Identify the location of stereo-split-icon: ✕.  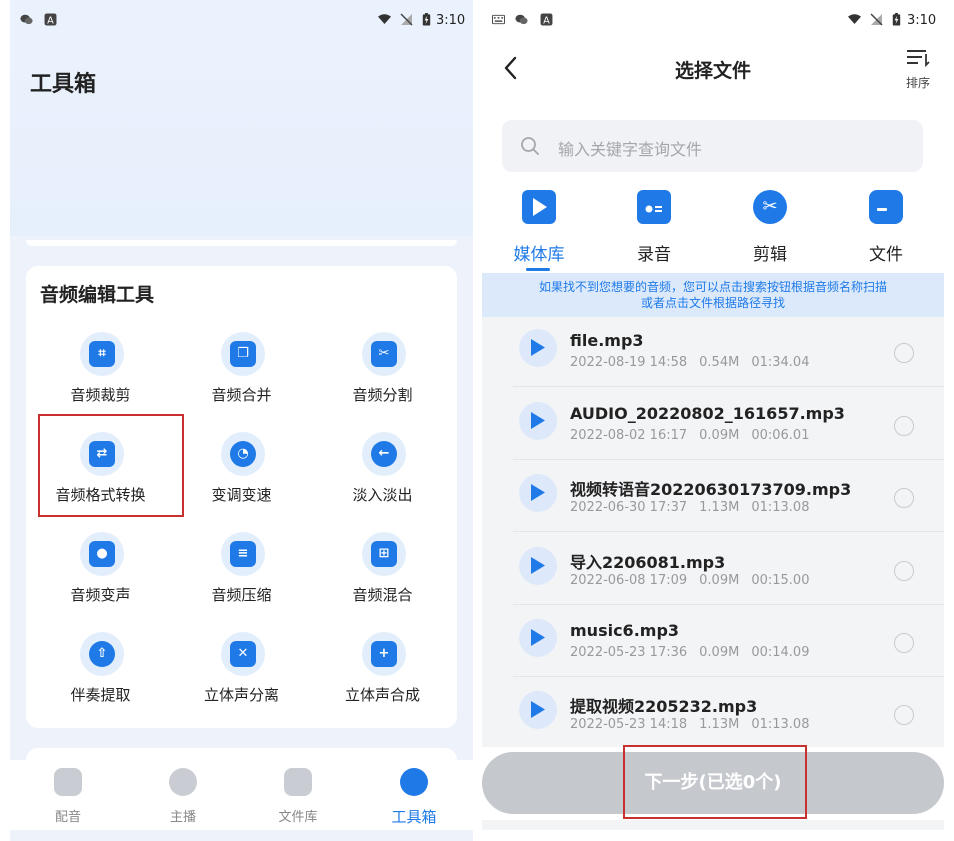
(243, 654).